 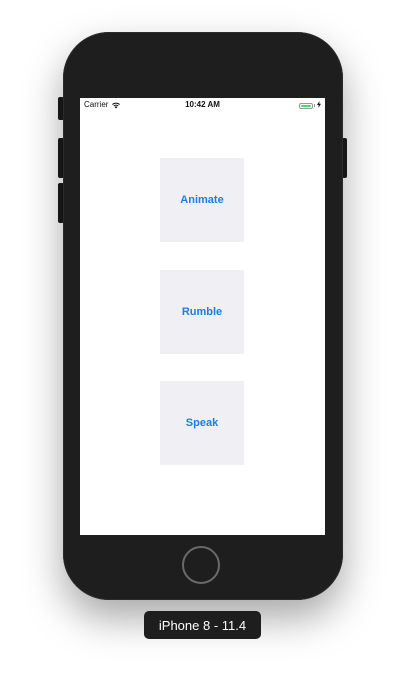 I want to click on animate-button: Animate, so click(x=202, y=200).